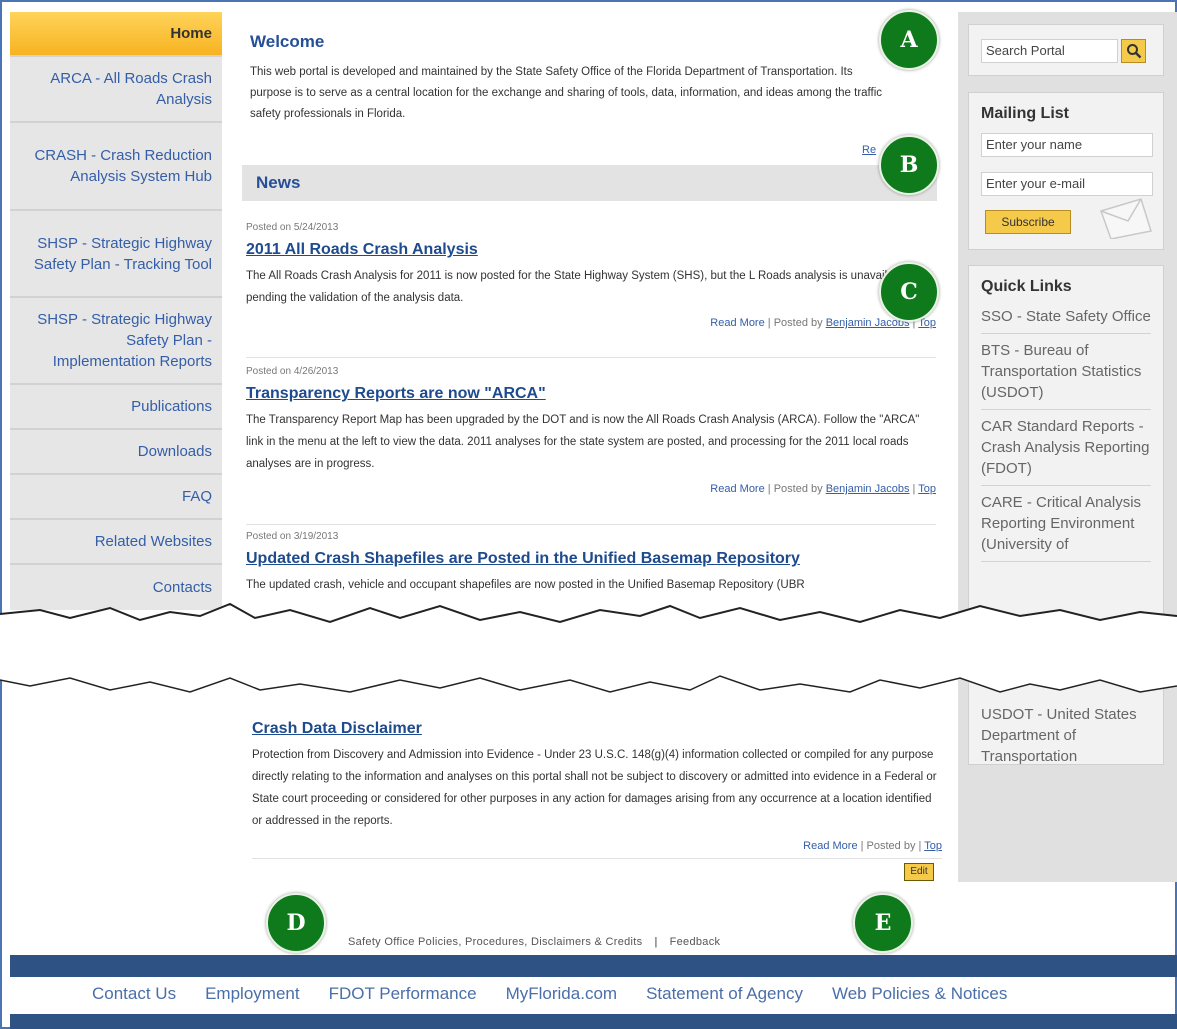 This screenshot has height=1029, width=1177. What do you see at coordinates (593, 966) in the screenshot?
I see `footer-bar-top` at bounding box center [593, 966].